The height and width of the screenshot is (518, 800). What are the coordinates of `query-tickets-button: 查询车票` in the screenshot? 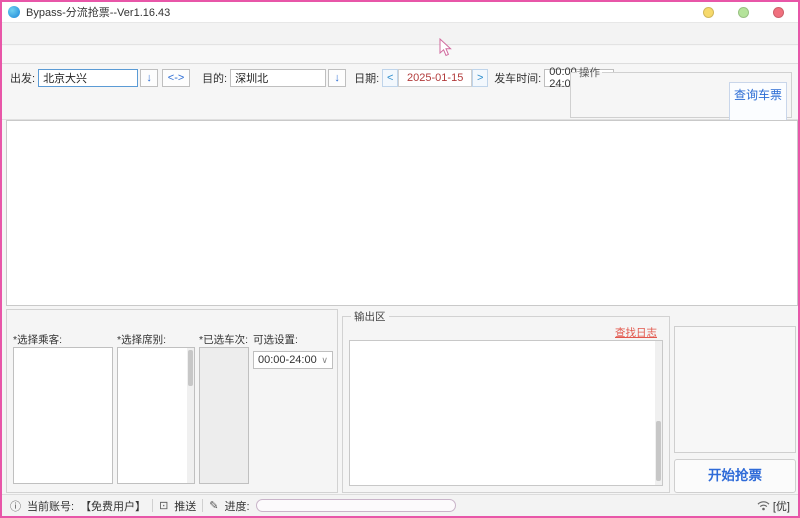 It's located at (758, 102).